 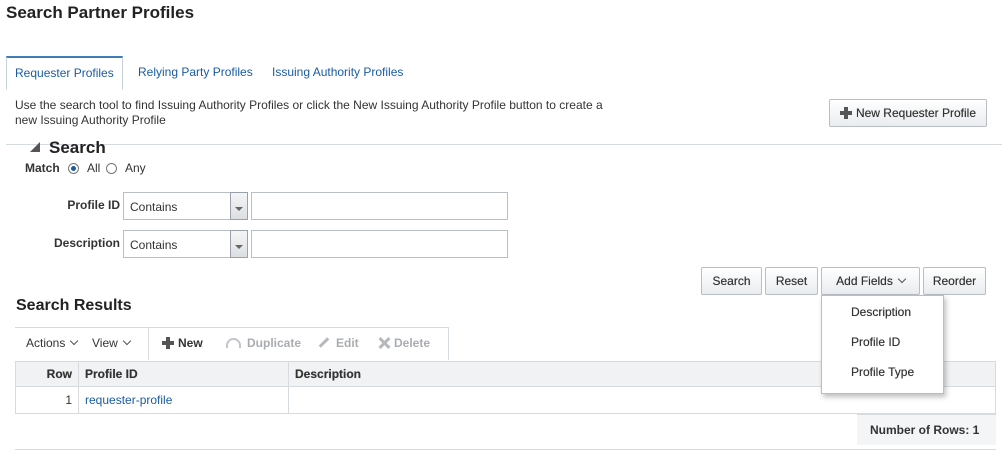 I want to click on match-label: Match, so click(x=42, y=168).